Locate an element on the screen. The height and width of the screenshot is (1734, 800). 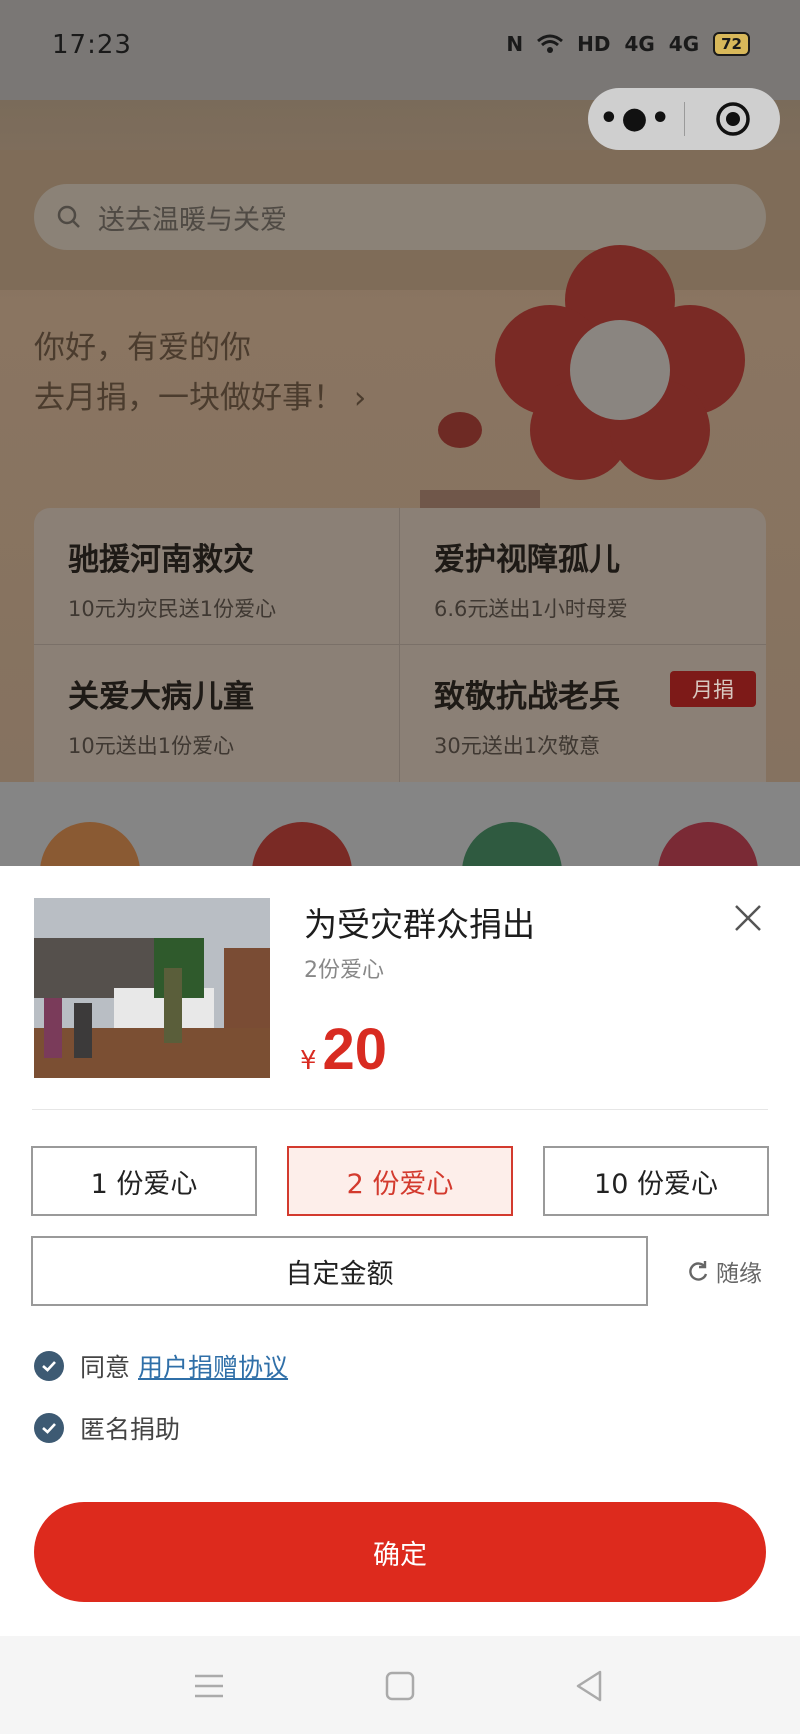
option-10-hearts: 10 份爱心 is located at coordinates (656, 1181).